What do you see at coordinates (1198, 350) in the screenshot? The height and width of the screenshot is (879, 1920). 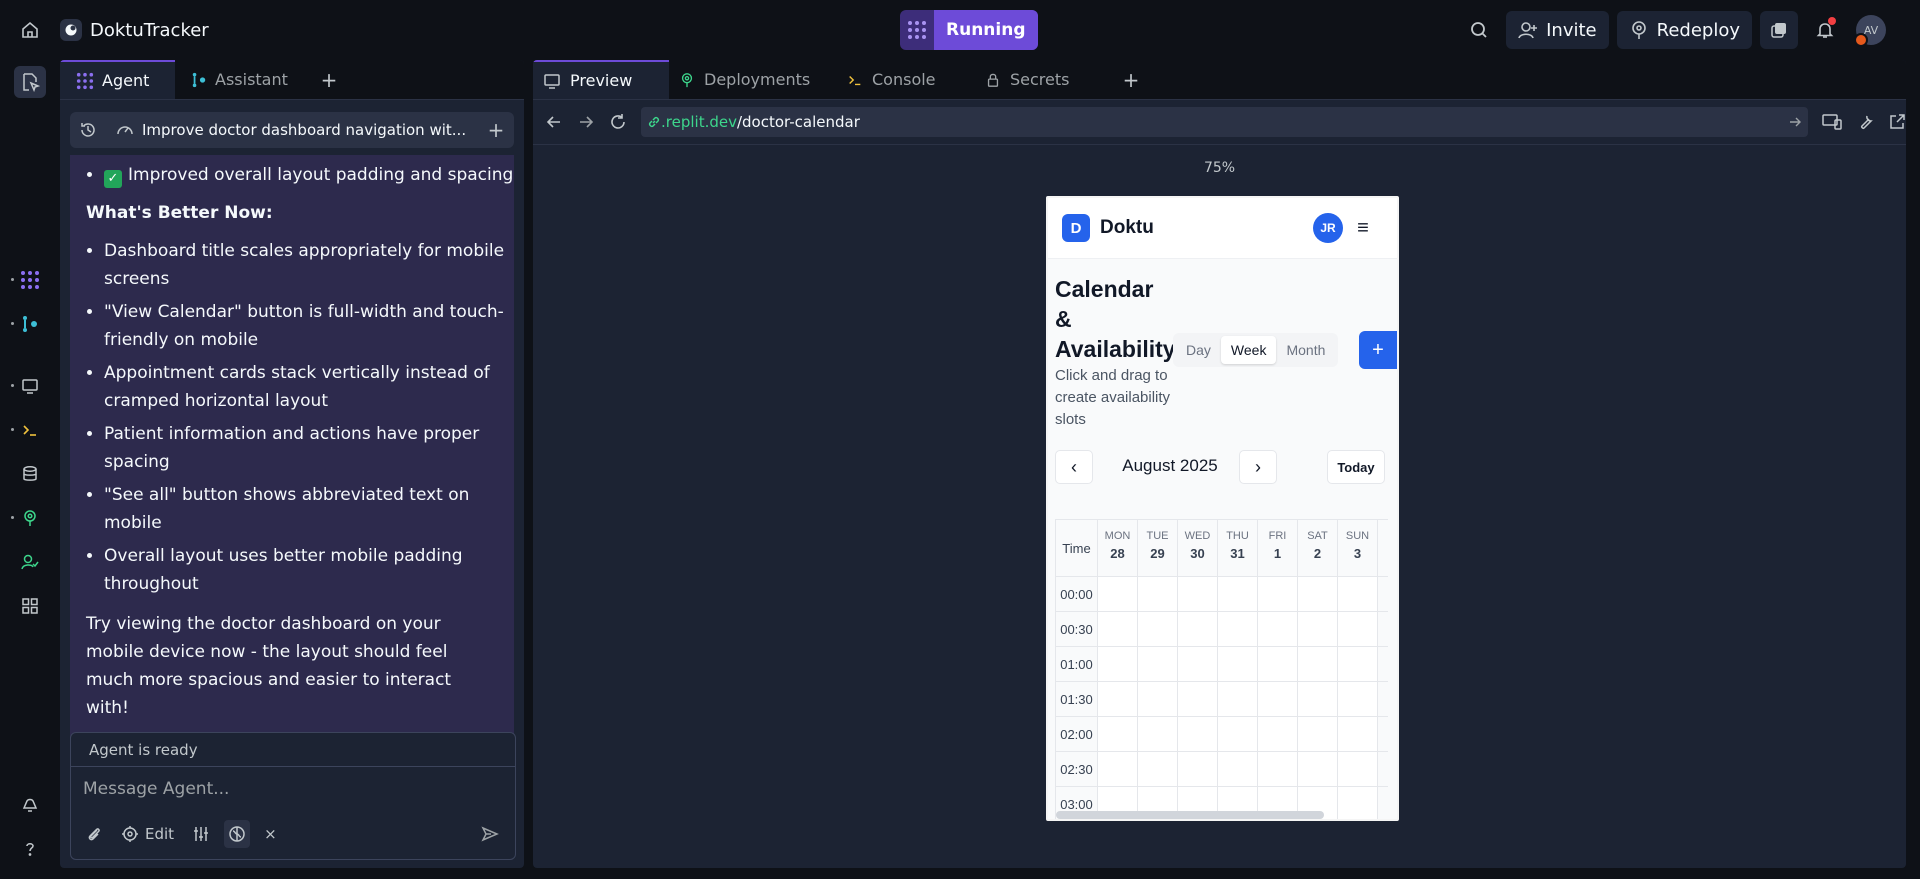 I see `view-day-button: Day` at bounding box center [1198, 350].